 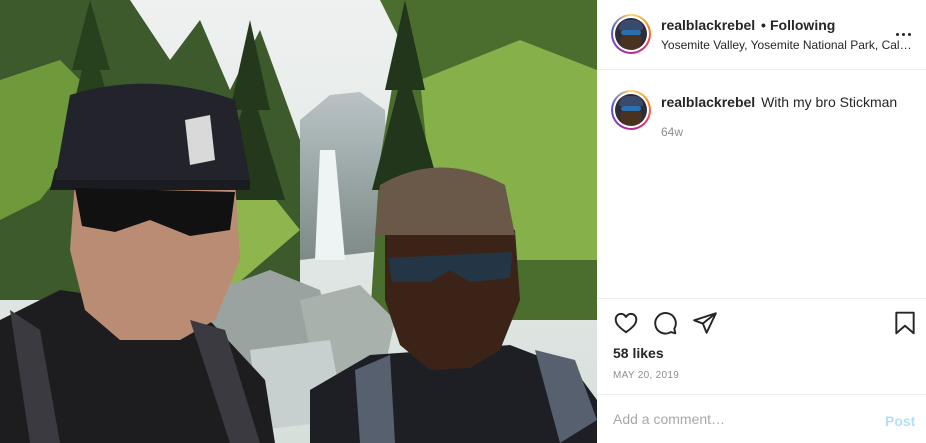 I want to click on caption-text-row: realblackrebel With my bro Stickman, so click(x=779, y=102).